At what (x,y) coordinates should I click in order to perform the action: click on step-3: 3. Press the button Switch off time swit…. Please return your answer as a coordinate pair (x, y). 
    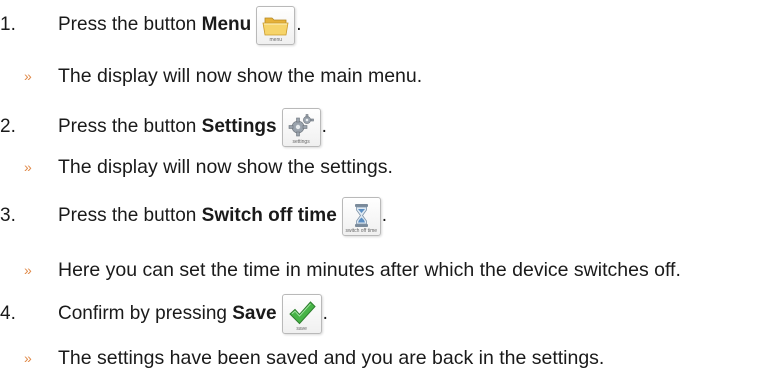
    Looking at the image, I should click on (193, 216).